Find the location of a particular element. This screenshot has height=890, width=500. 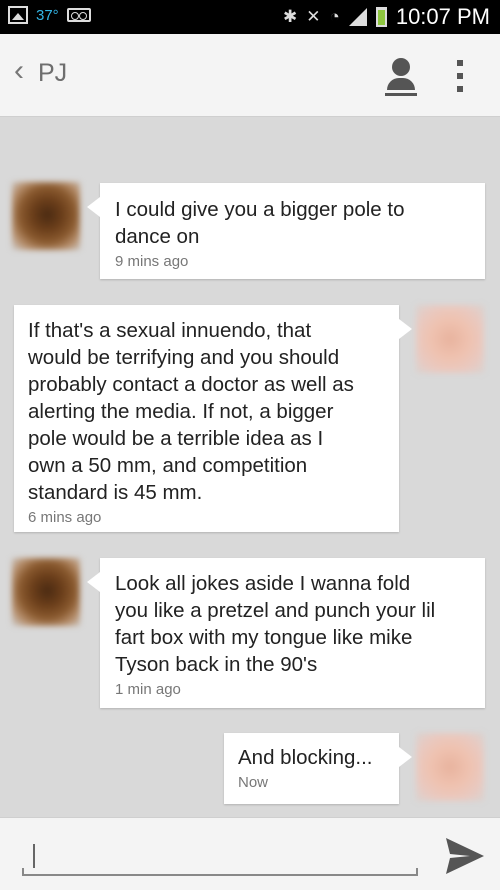

text-caret is located at coordinates (34, 856).